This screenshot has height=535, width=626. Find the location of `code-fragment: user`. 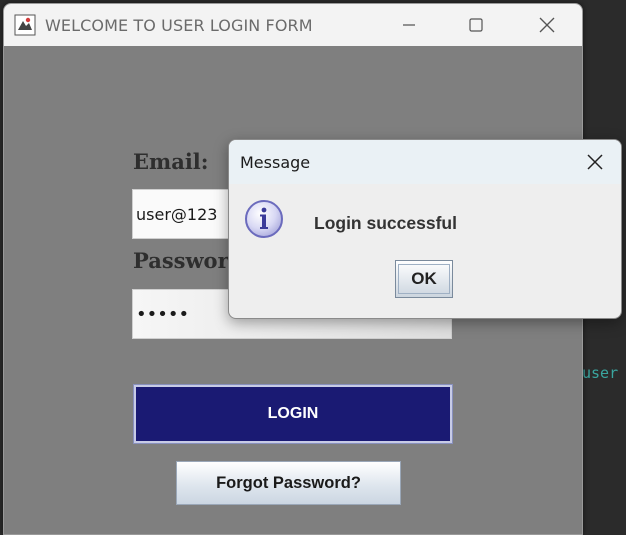

code-fragment: user is located at coordinates (600, 373).